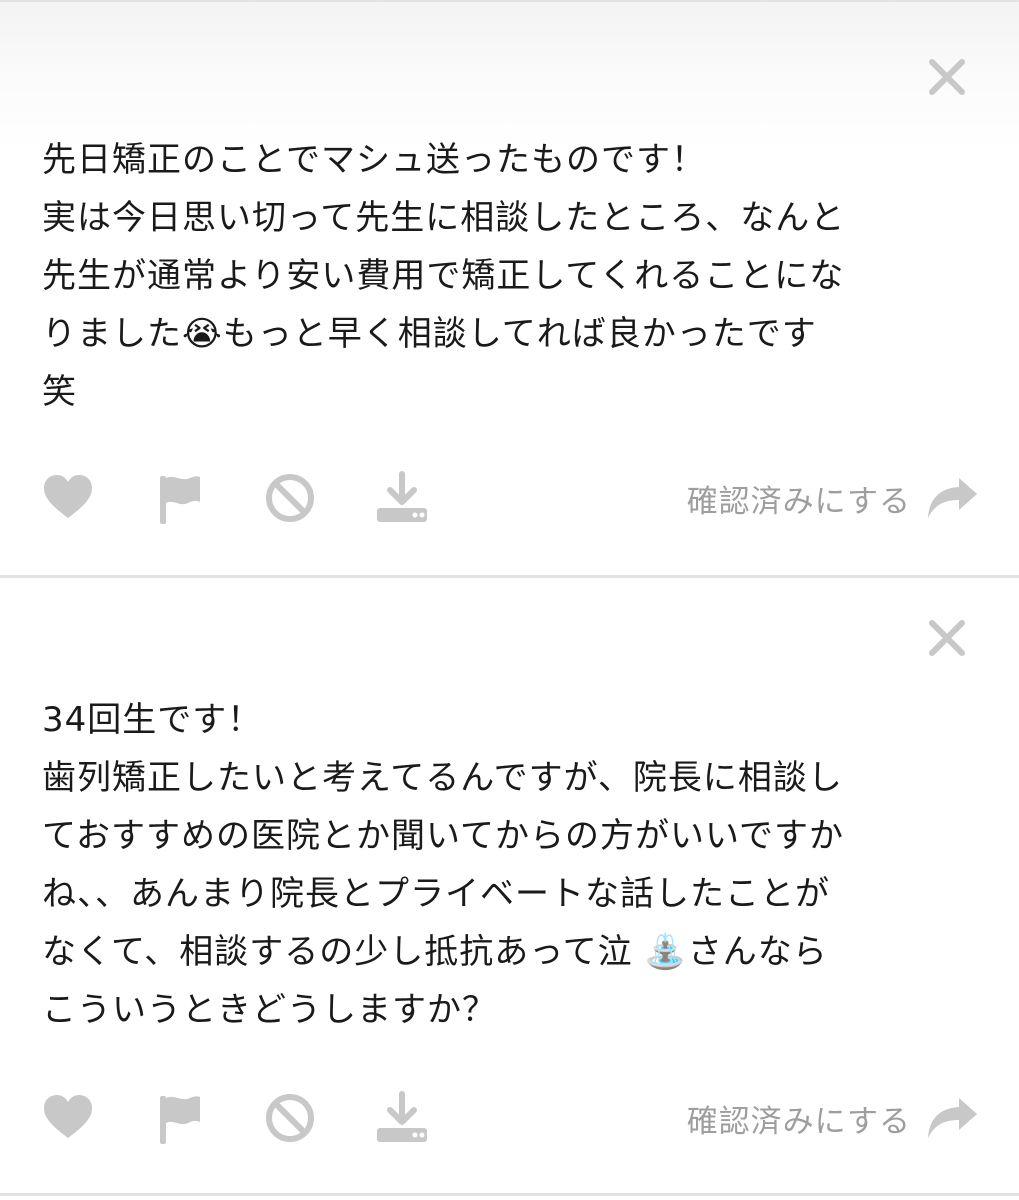  What do you see at coordinates (442, 778) in the screenshot?
I see `message-line: 歯列矯正したいと考えてるんですが、院長に相談し` at bounding box center [442, 778].